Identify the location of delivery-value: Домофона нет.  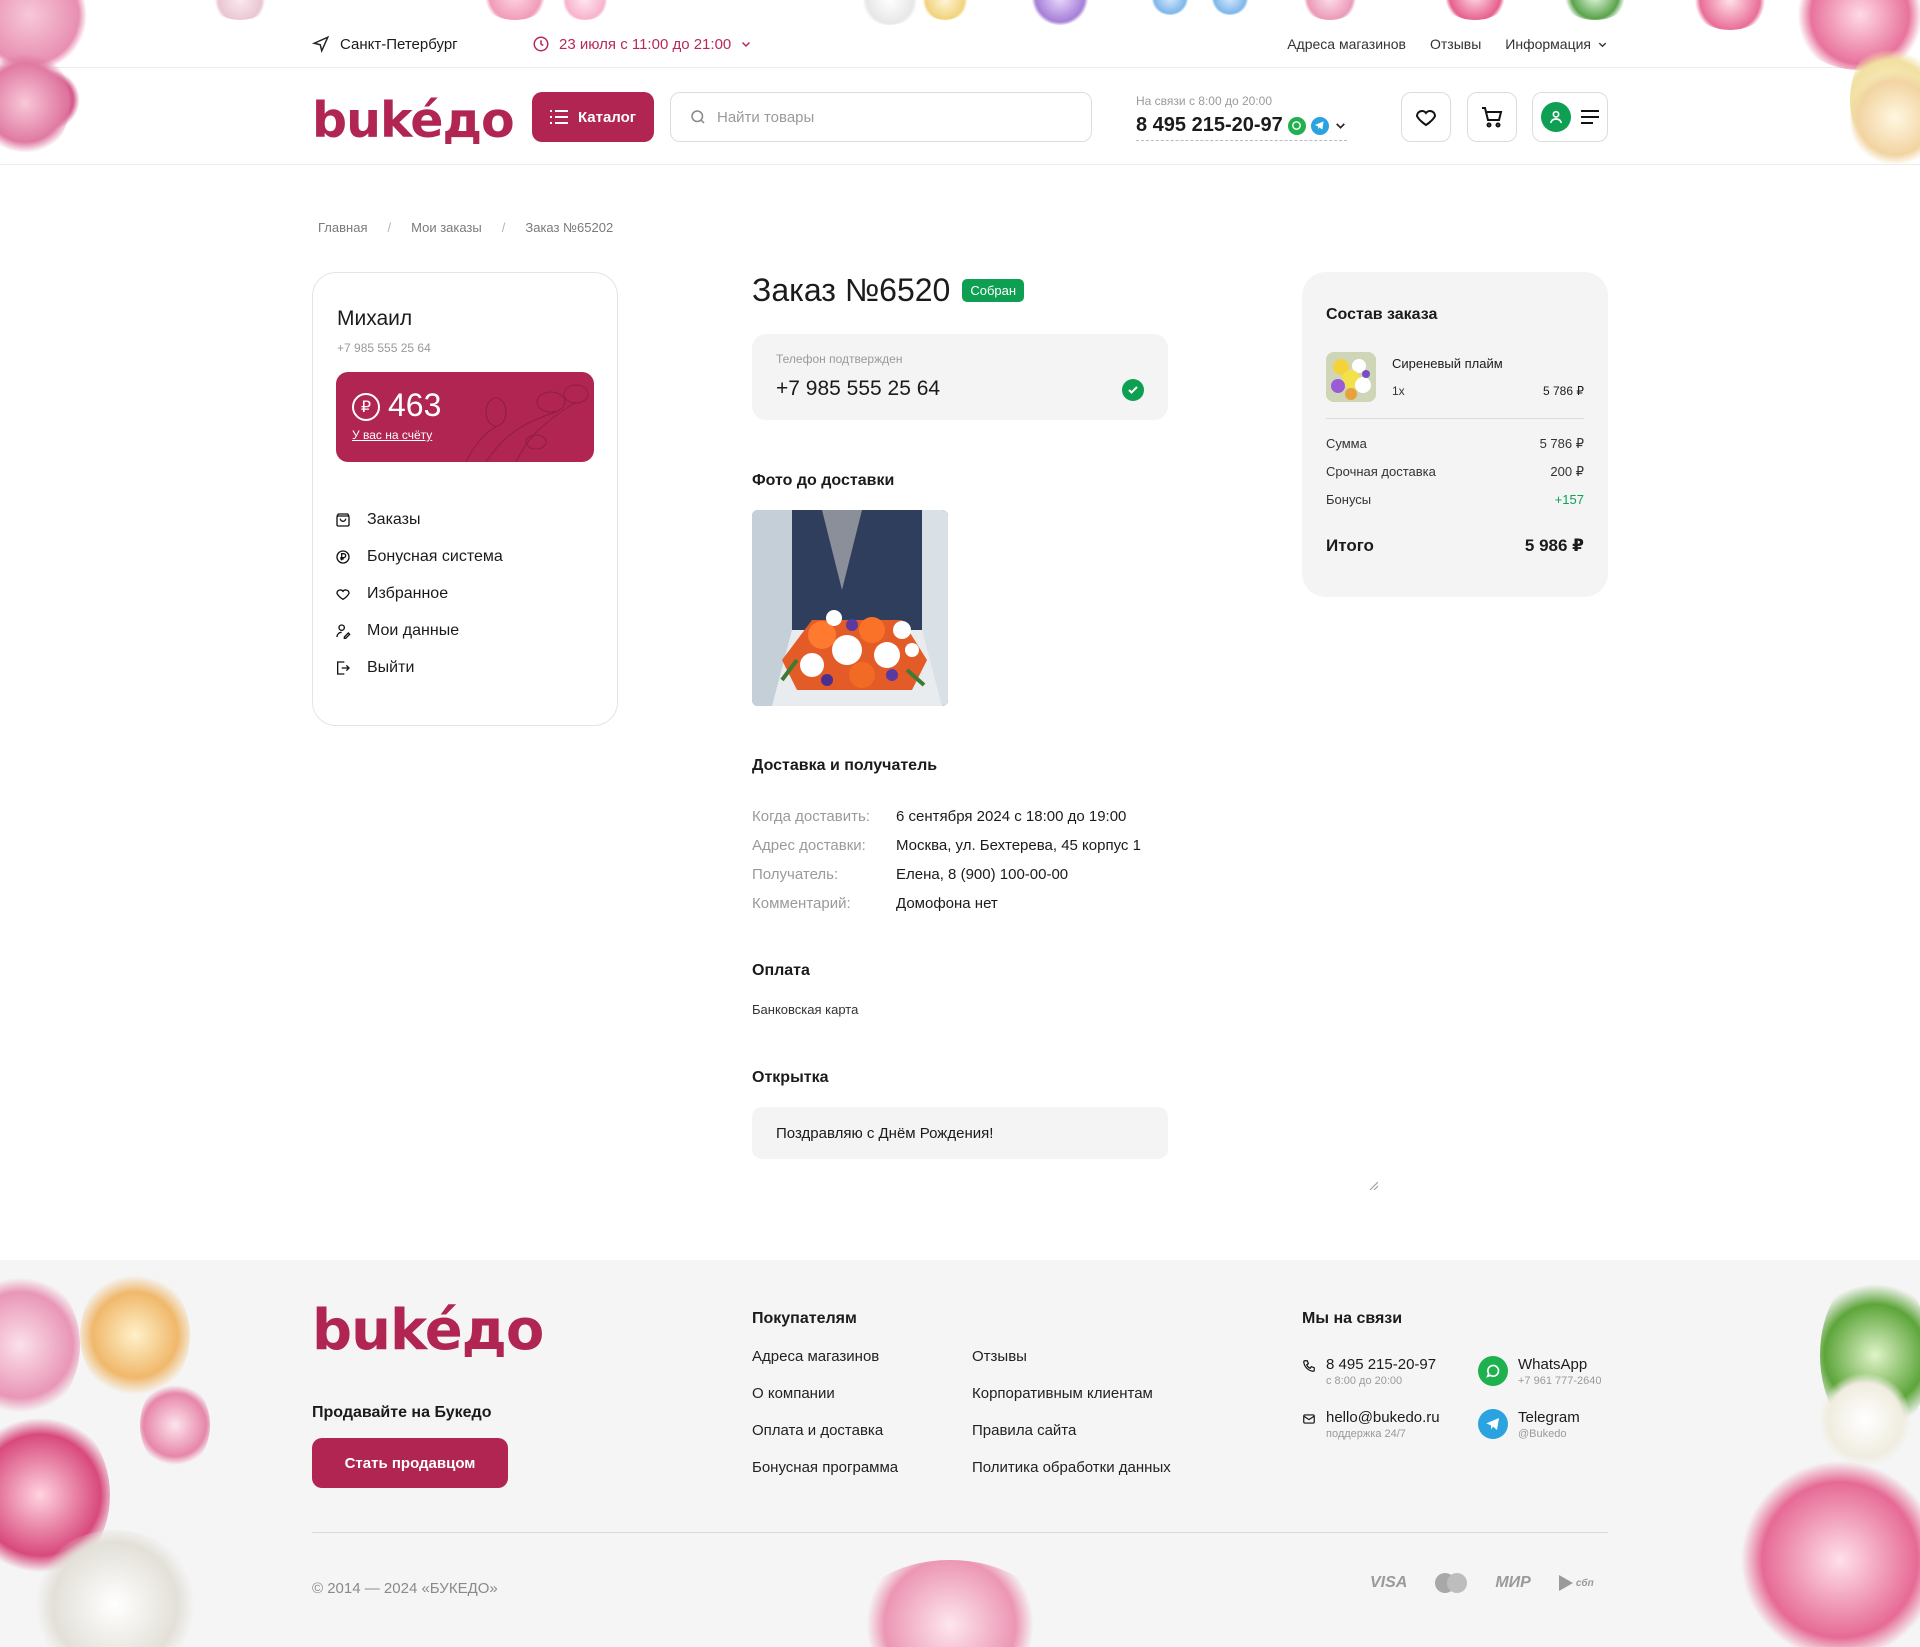
(947, 903).